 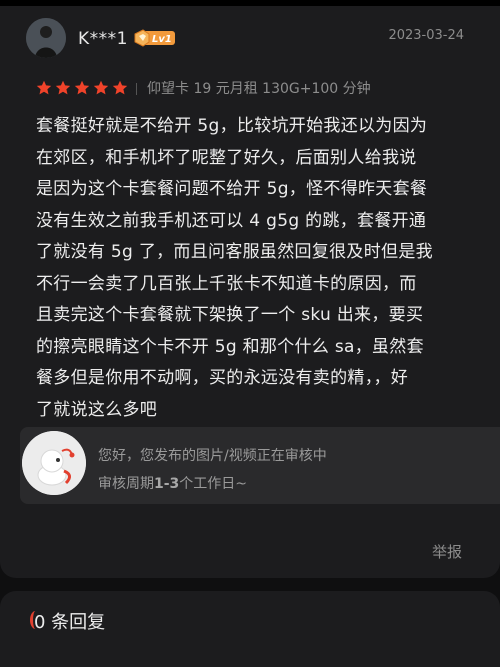 I want to click on review-text-line: 且卖完这个卡套餐就下架换了一个 sku 出来，要买, so click(x=230, y=315).